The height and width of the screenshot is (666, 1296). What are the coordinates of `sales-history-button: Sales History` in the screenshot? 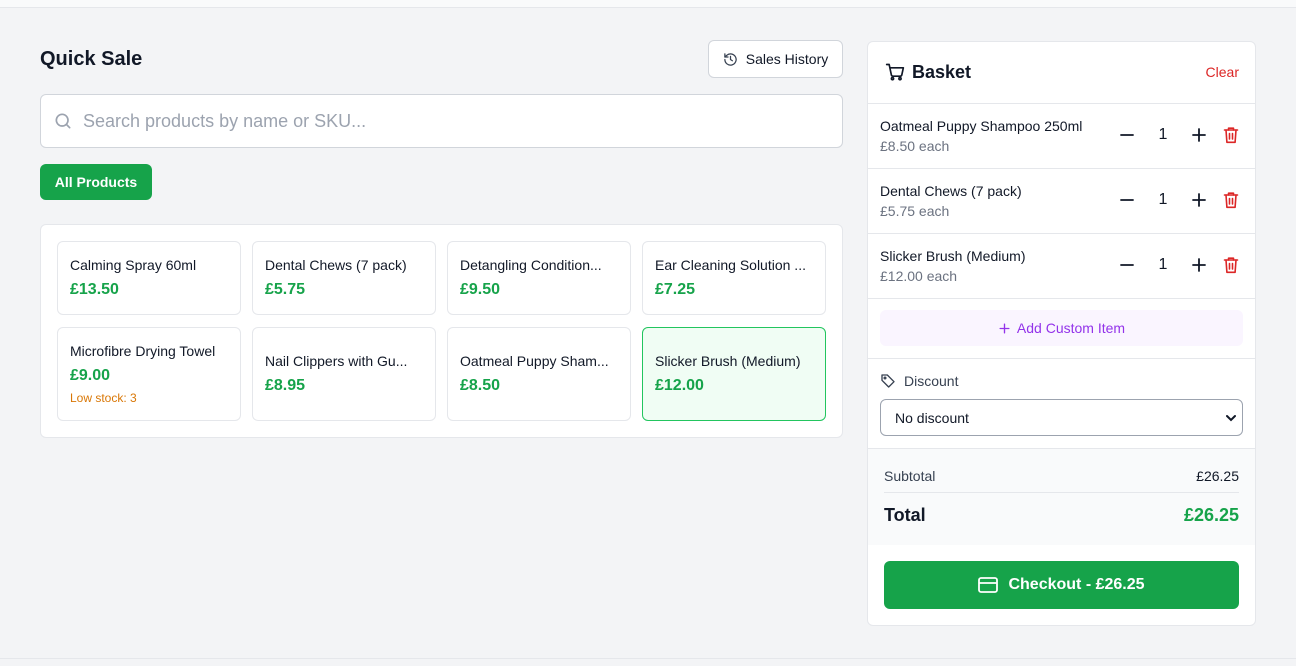 It's located at (775, 59).